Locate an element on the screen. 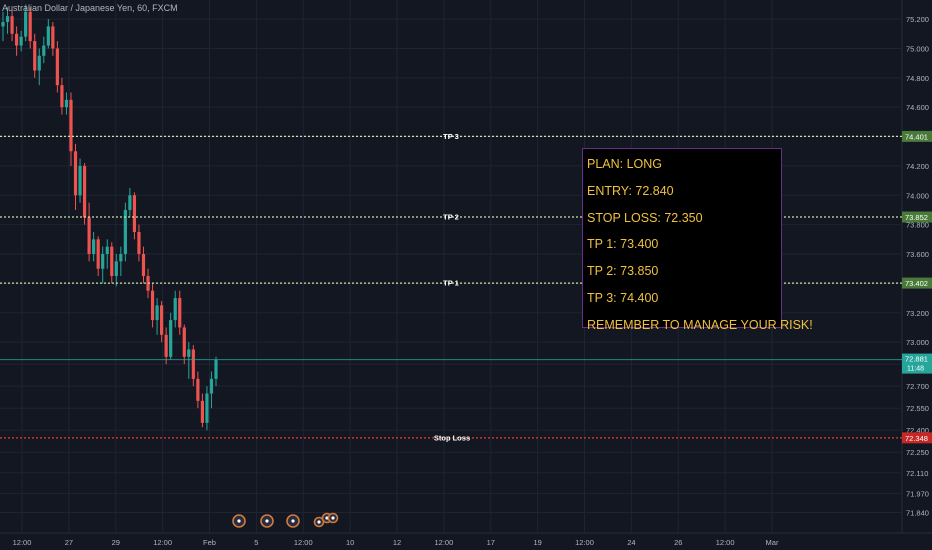 The height and width of the screenshot is (550, 932). price-tick-label: 74.000 is located at coordinates (917, 195).